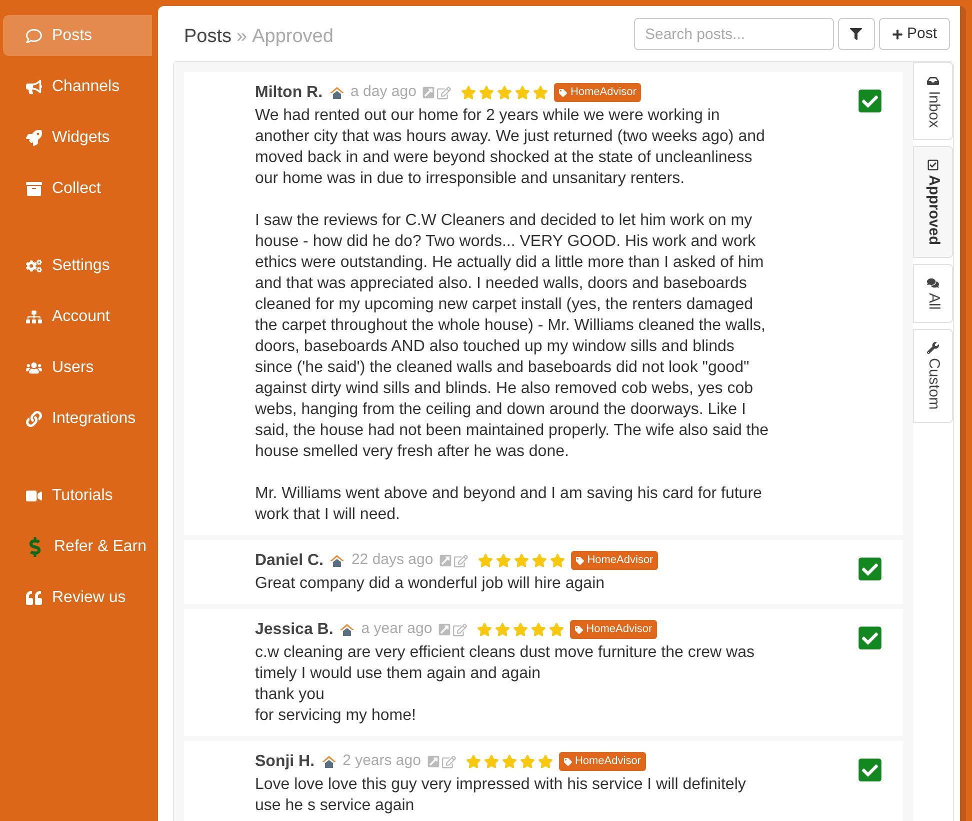 This screenshot has height=821, width=972. Describe the element at coordinates (77, 35) in the screenshot. I see `sidebar-item: Posts` at that location.